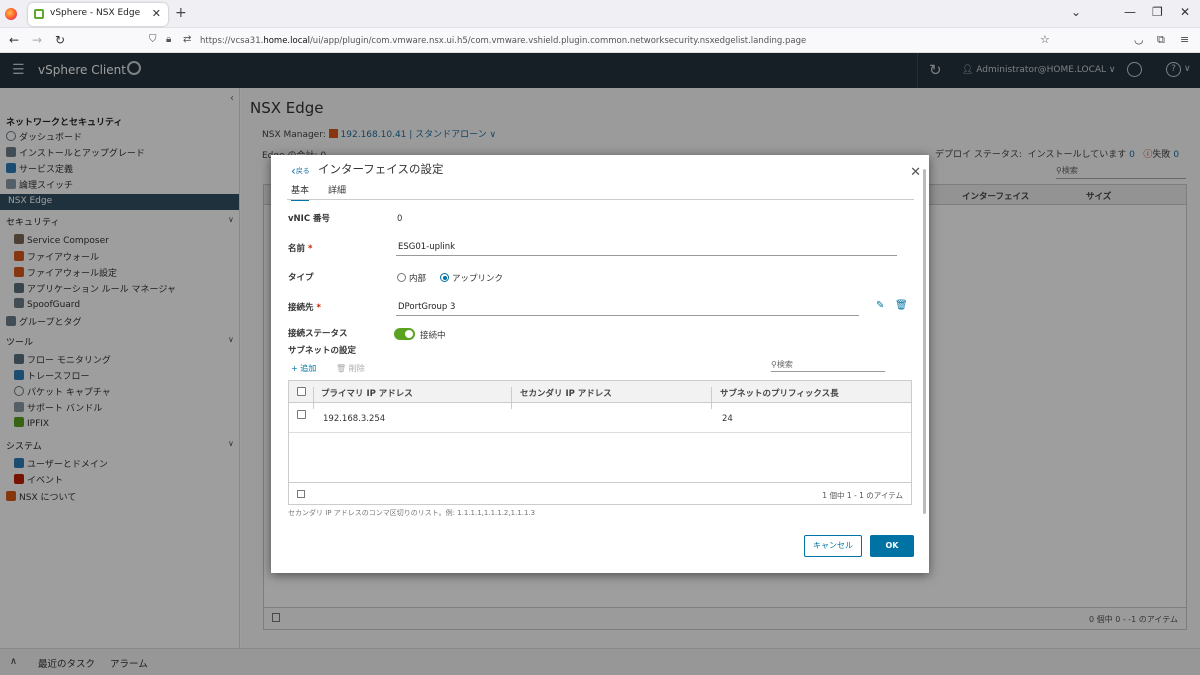  What do you see at coordinates (1130, 12) in the screenshot?
I see `minimize-window-icon: —` at bounding box center [1130, 12].